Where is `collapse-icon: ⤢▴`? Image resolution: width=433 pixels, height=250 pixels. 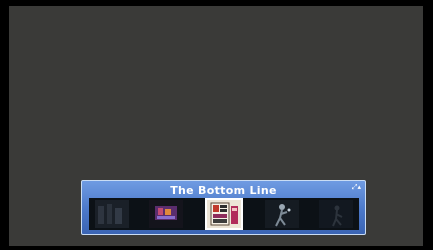
collapse-icon: ⤢▴ is located at coordinates (356, 187).